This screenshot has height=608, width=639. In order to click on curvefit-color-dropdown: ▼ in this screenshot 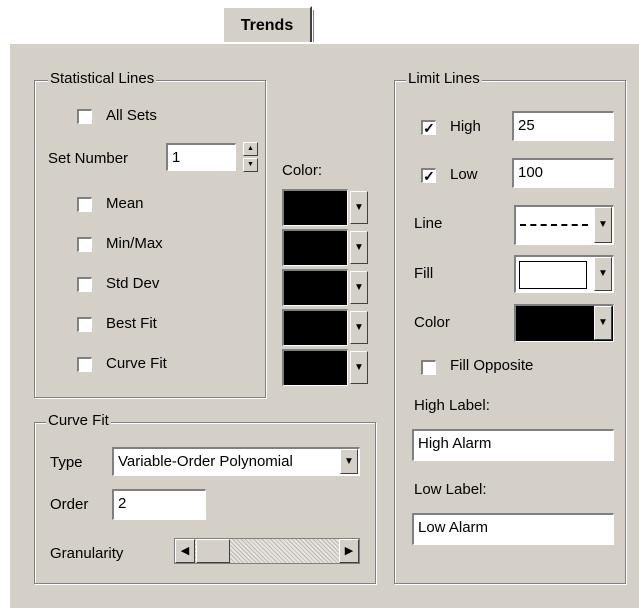, I will do `click(359, 367)`.